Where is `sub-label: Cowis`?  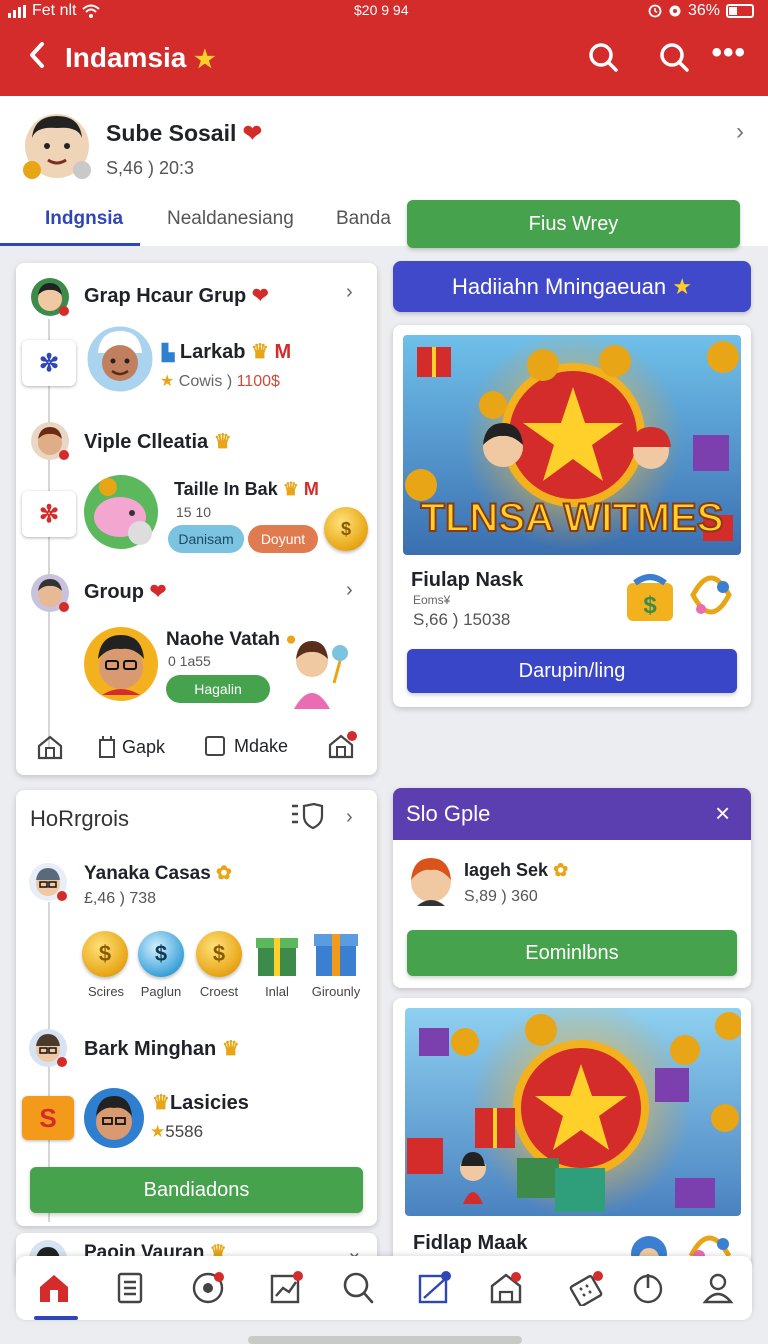
sub-label: Cowis is located at coordinates (200, 381).